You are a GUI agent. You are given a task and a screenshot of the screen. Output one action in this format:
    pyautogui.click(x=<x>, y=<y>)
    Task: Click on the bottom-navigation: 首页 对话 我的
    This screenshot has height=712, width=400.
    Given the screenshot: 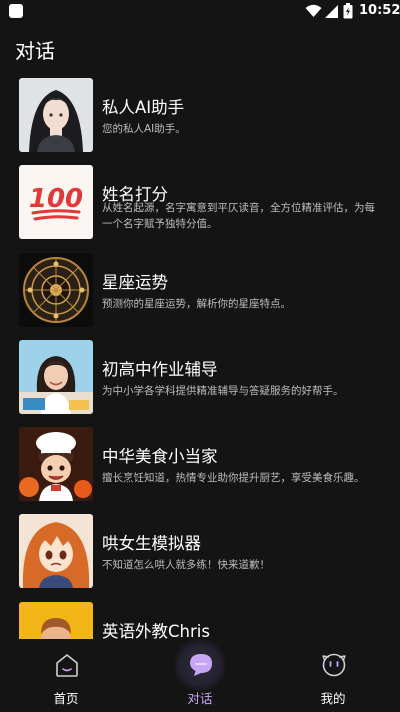 What is the action you would take?
    pyautogui.click(x=200, y=675)
    